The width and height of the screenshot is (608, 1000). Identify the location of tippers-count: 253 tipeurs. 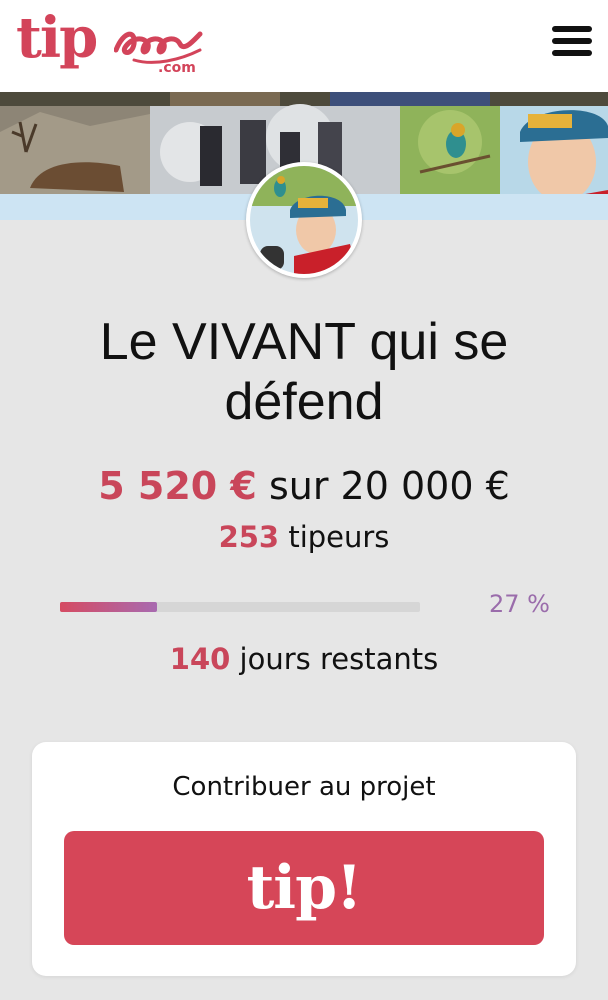
(304, 537).